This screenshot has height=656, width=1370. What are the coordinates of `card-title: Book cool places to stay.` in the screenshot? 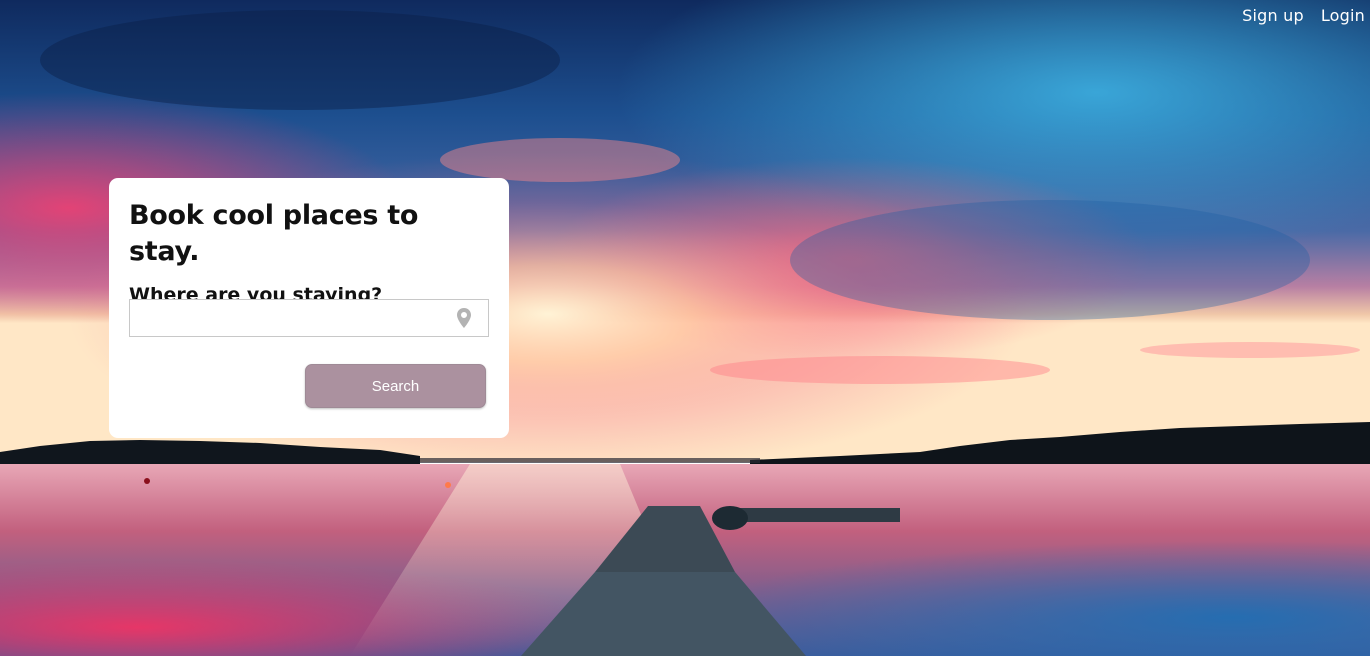 It's located at (274, 233).